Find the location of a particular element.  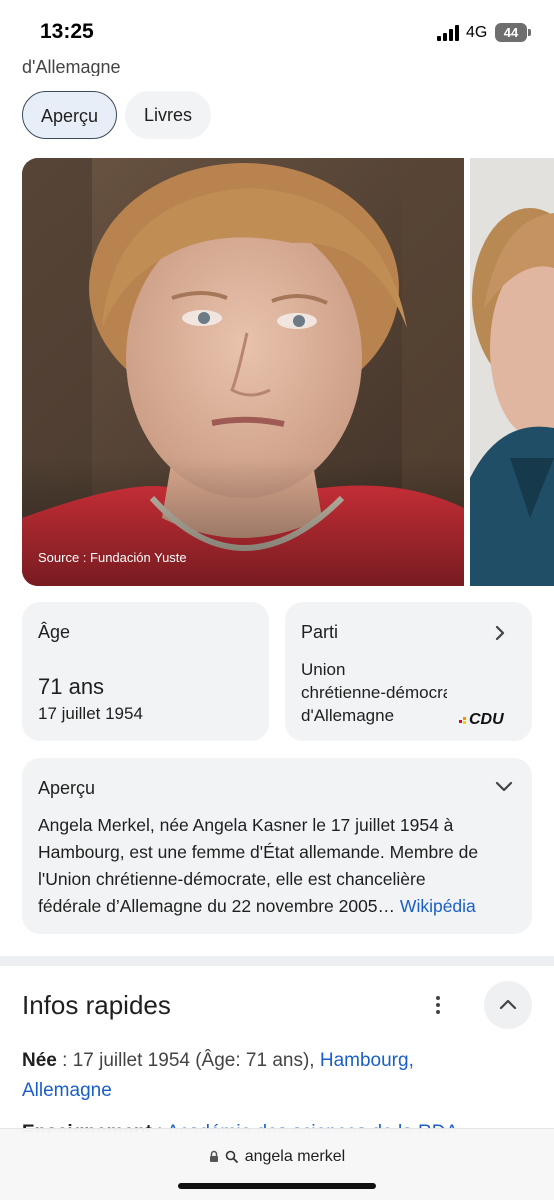

hambourg-link: Hambourg, is located at coordinates (367, 1060).